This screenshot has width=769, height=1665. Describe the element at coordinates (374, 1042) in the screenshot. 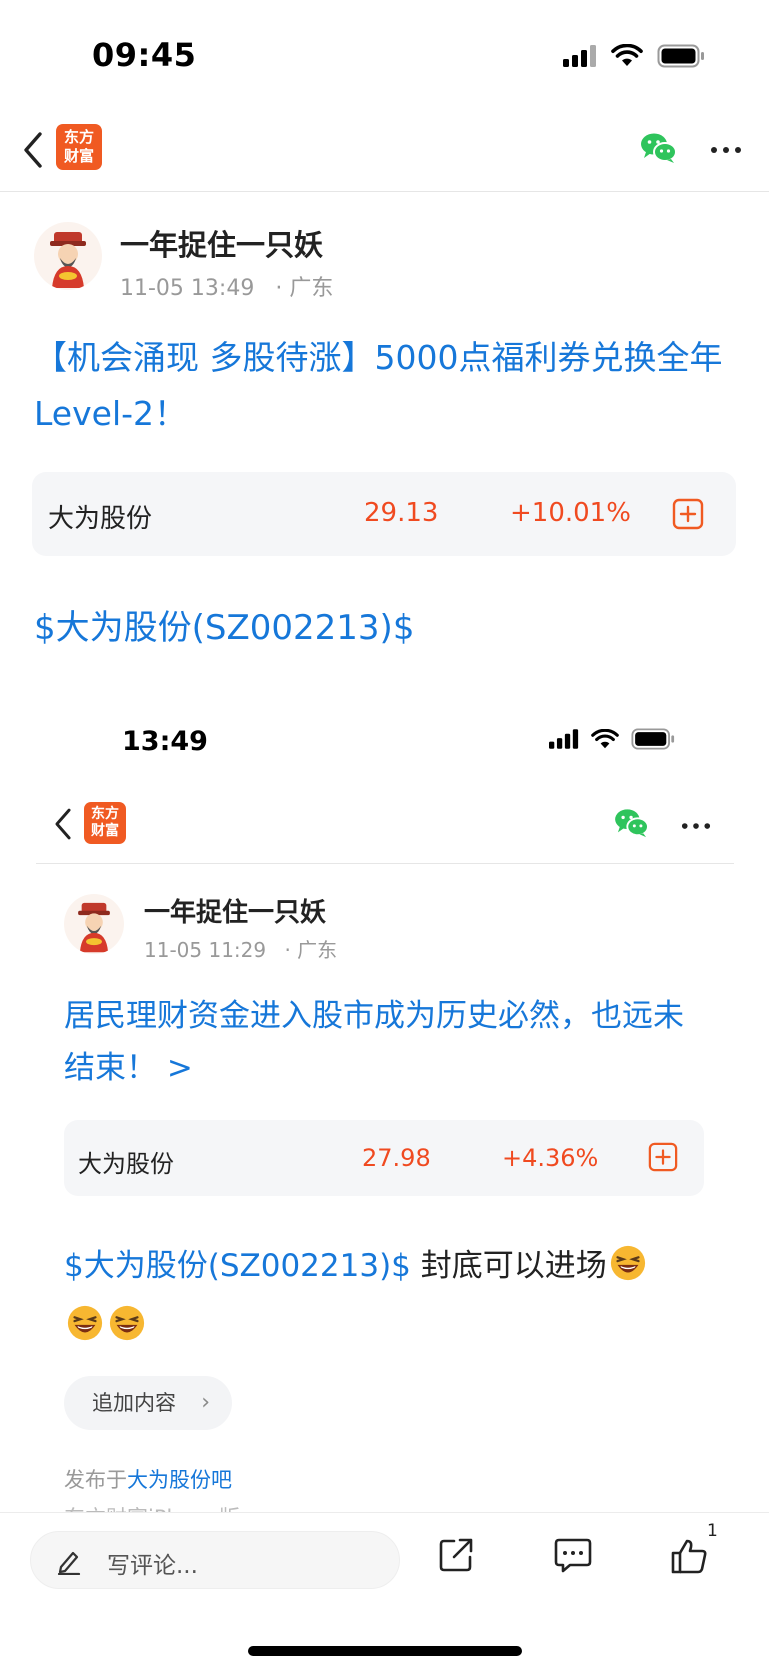

I see `embedded-post-title: 居民理财资金进入股市成为历史必然，也远未结束！ >` at that location.